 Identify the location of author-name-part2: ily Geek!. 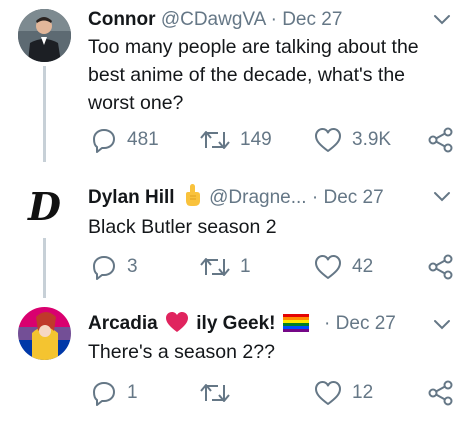
(235, 323).